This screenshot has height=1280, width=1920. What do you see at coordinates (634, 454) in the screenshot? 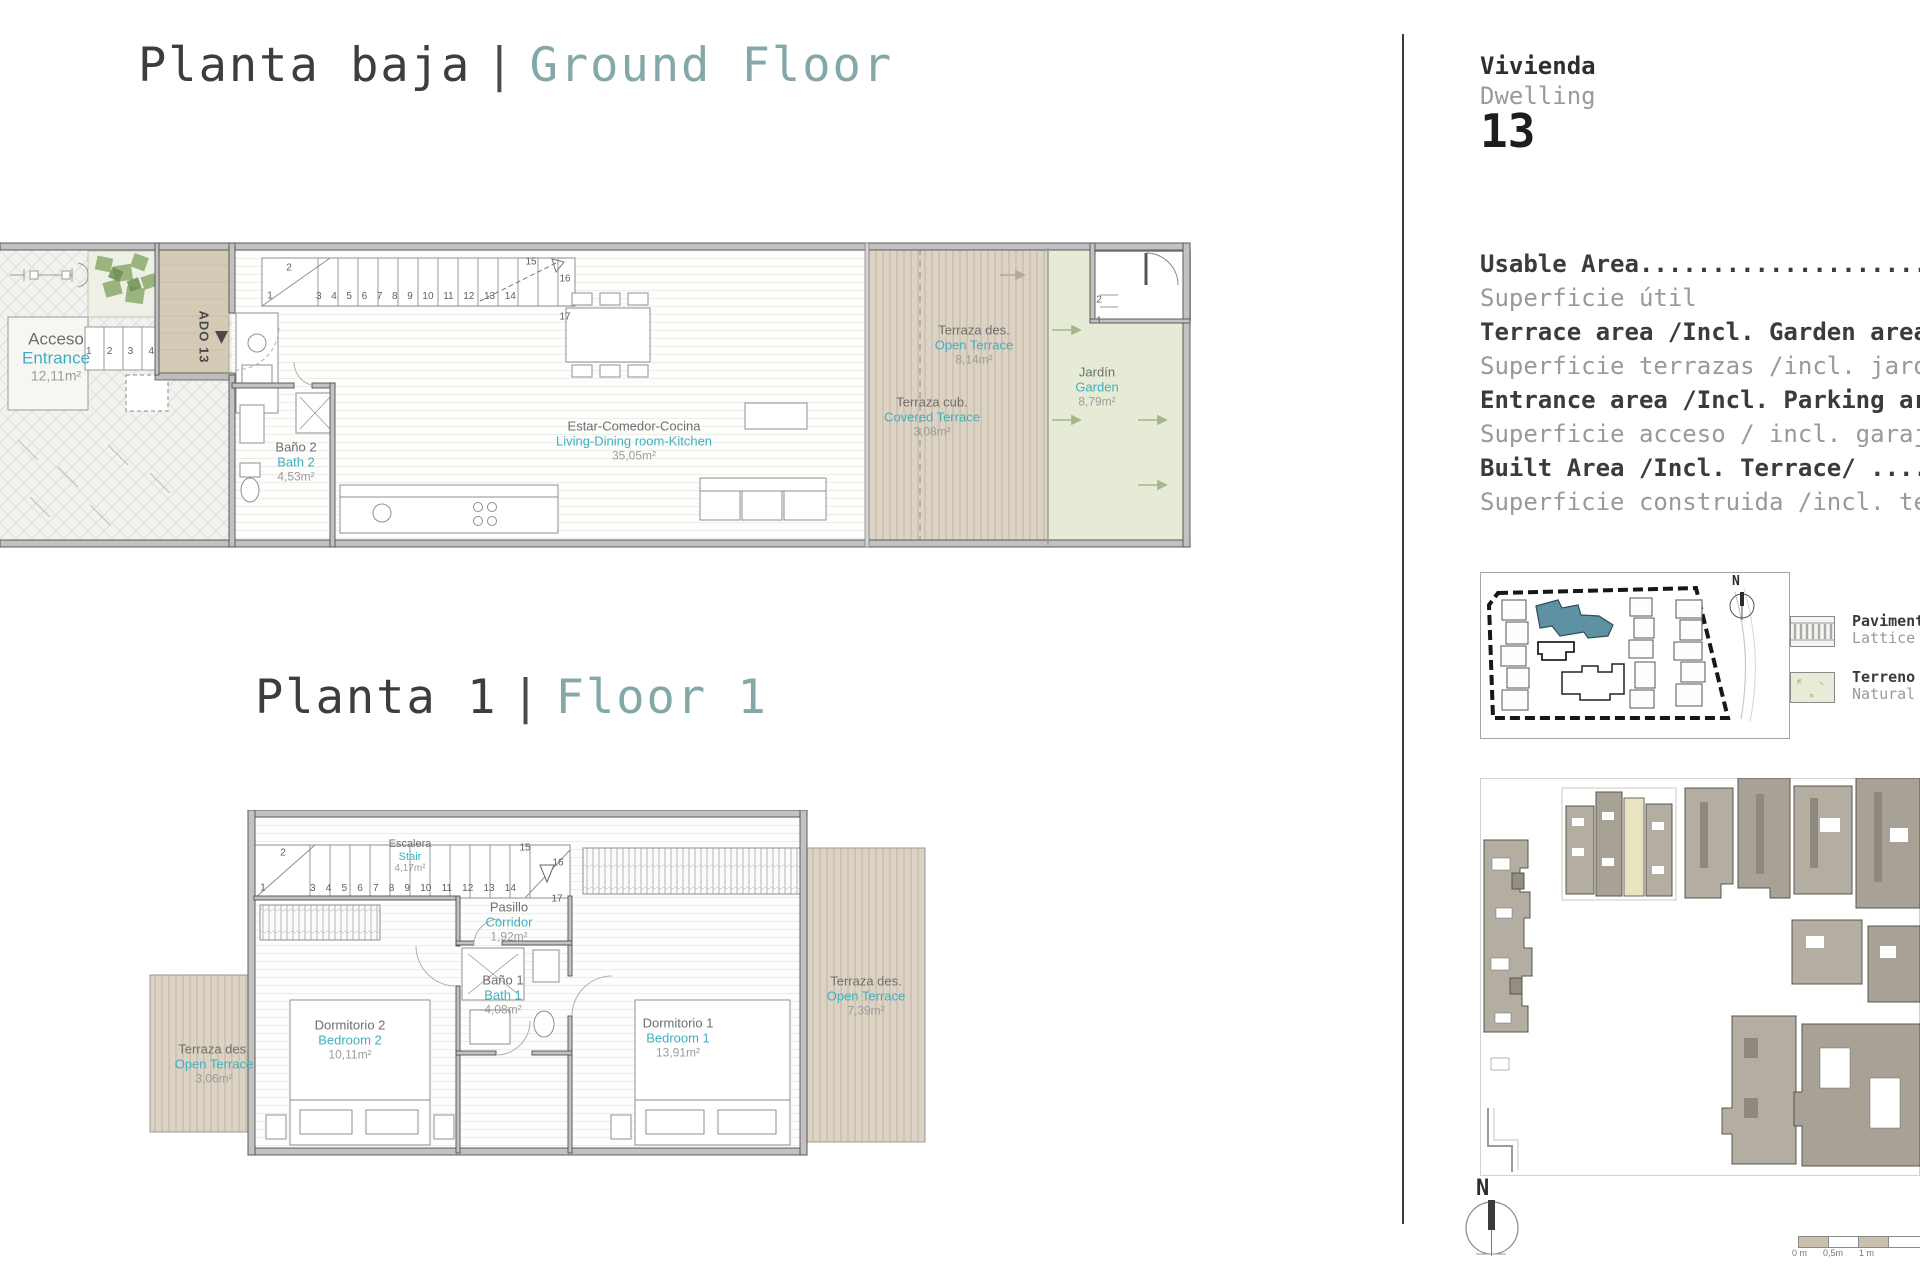
I see `living-label-area: 35,05m²` at bounding box center [634, 454].